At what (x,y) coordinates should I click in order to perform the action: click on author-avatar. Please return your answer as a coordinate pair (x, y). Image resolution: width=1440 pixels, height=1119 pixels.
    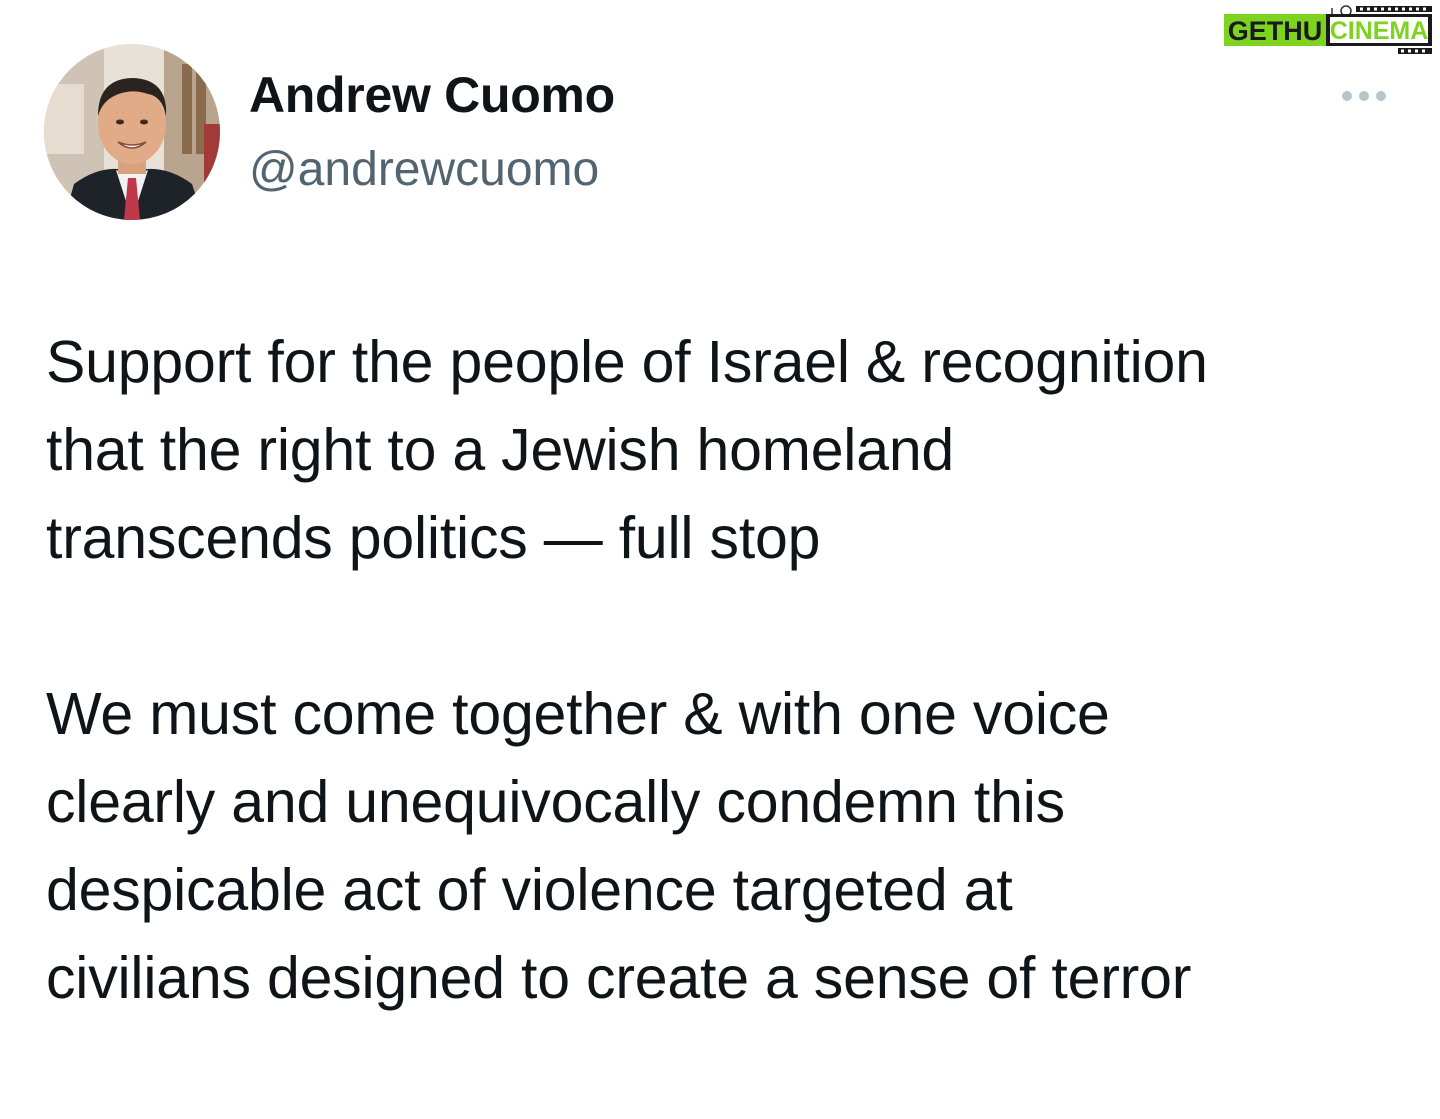
    Looking at the image, I should click on (132, 132).